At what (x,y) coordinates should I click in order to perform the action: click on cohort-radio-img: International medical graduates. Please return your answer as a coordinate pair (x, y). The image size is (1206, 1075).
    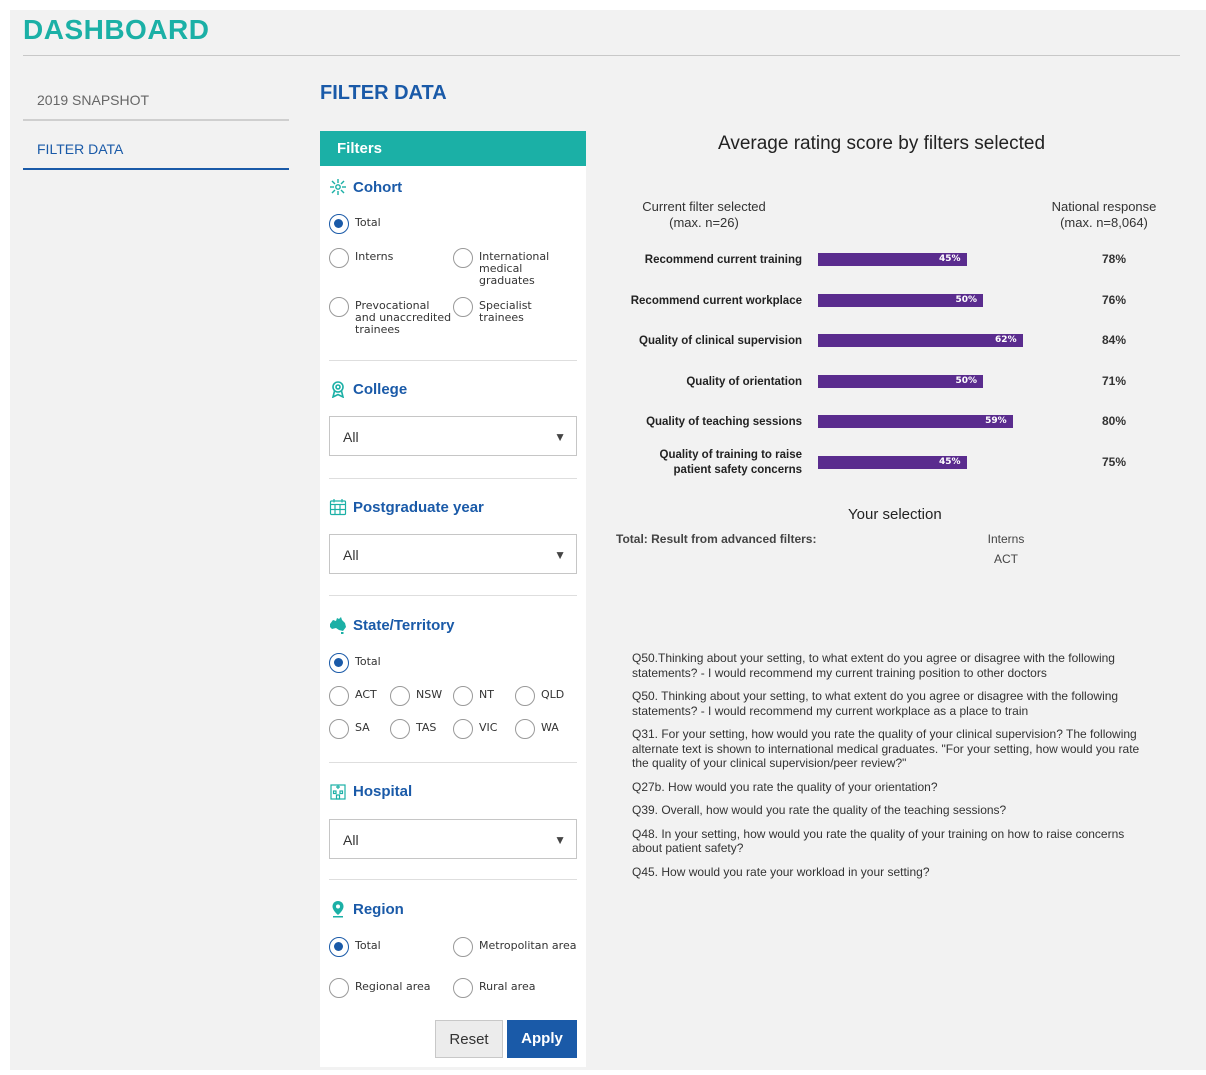
    Looking at the image, I should click on (506, 267).